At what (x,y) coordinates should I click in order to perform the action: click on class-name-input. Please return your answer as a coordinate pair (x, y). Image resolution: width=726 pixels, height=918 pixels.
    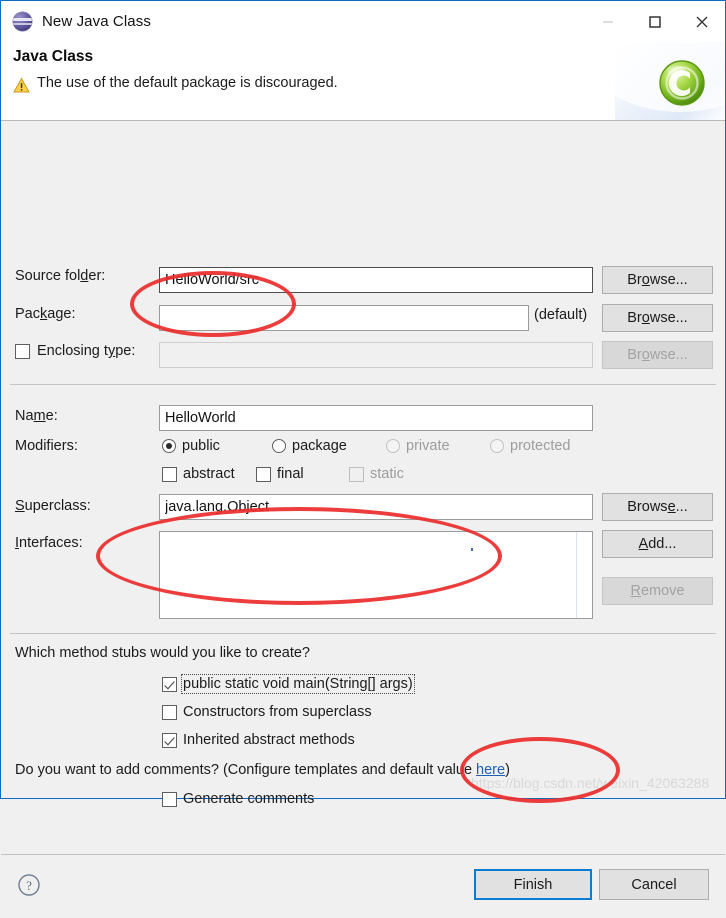
    Looking at the image, I should click on (376, 418).